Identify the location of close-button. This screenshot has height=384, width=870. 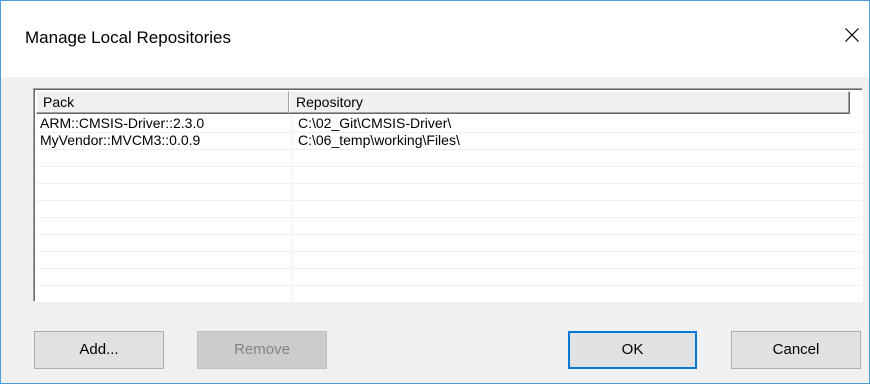
(852, 34).